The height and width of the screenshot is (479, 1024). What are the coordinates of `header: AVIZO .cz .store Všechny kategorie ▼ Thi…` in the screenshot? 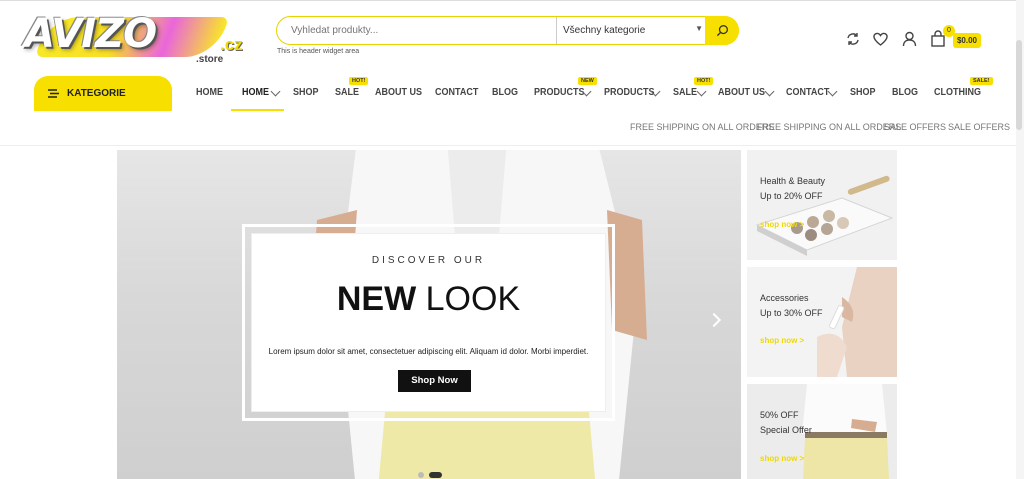 It's located at (512, 35).